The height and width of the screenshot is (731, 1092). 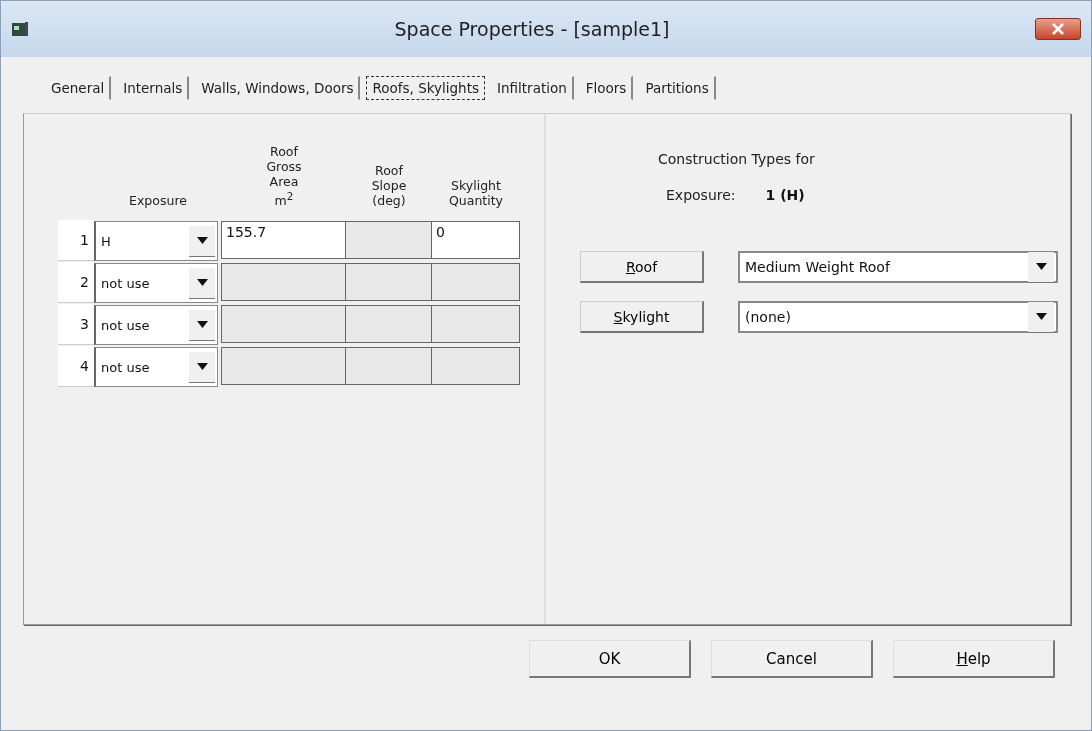 I want to click on construction-dropdown: Medium Weight Roof, so click(x=898, y=267).